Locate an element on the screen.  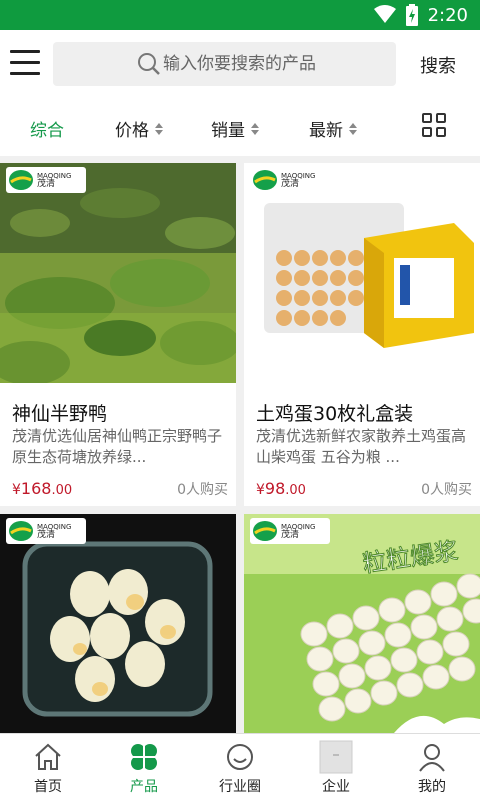
status-bar: 2:20 is located at coordinates (240, 15).